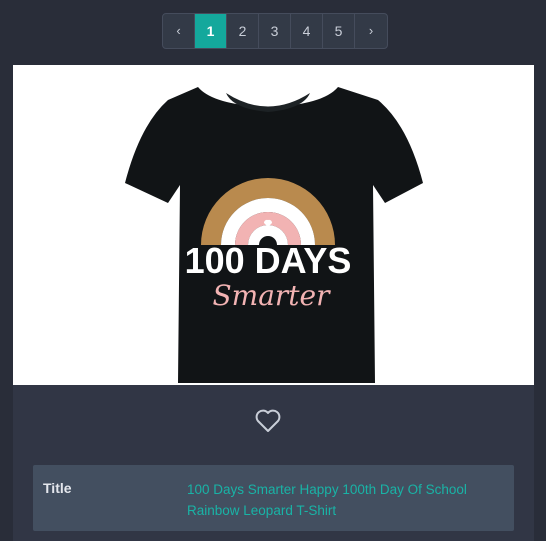  I want to click on heart-outline-icon, so click(268, 420).